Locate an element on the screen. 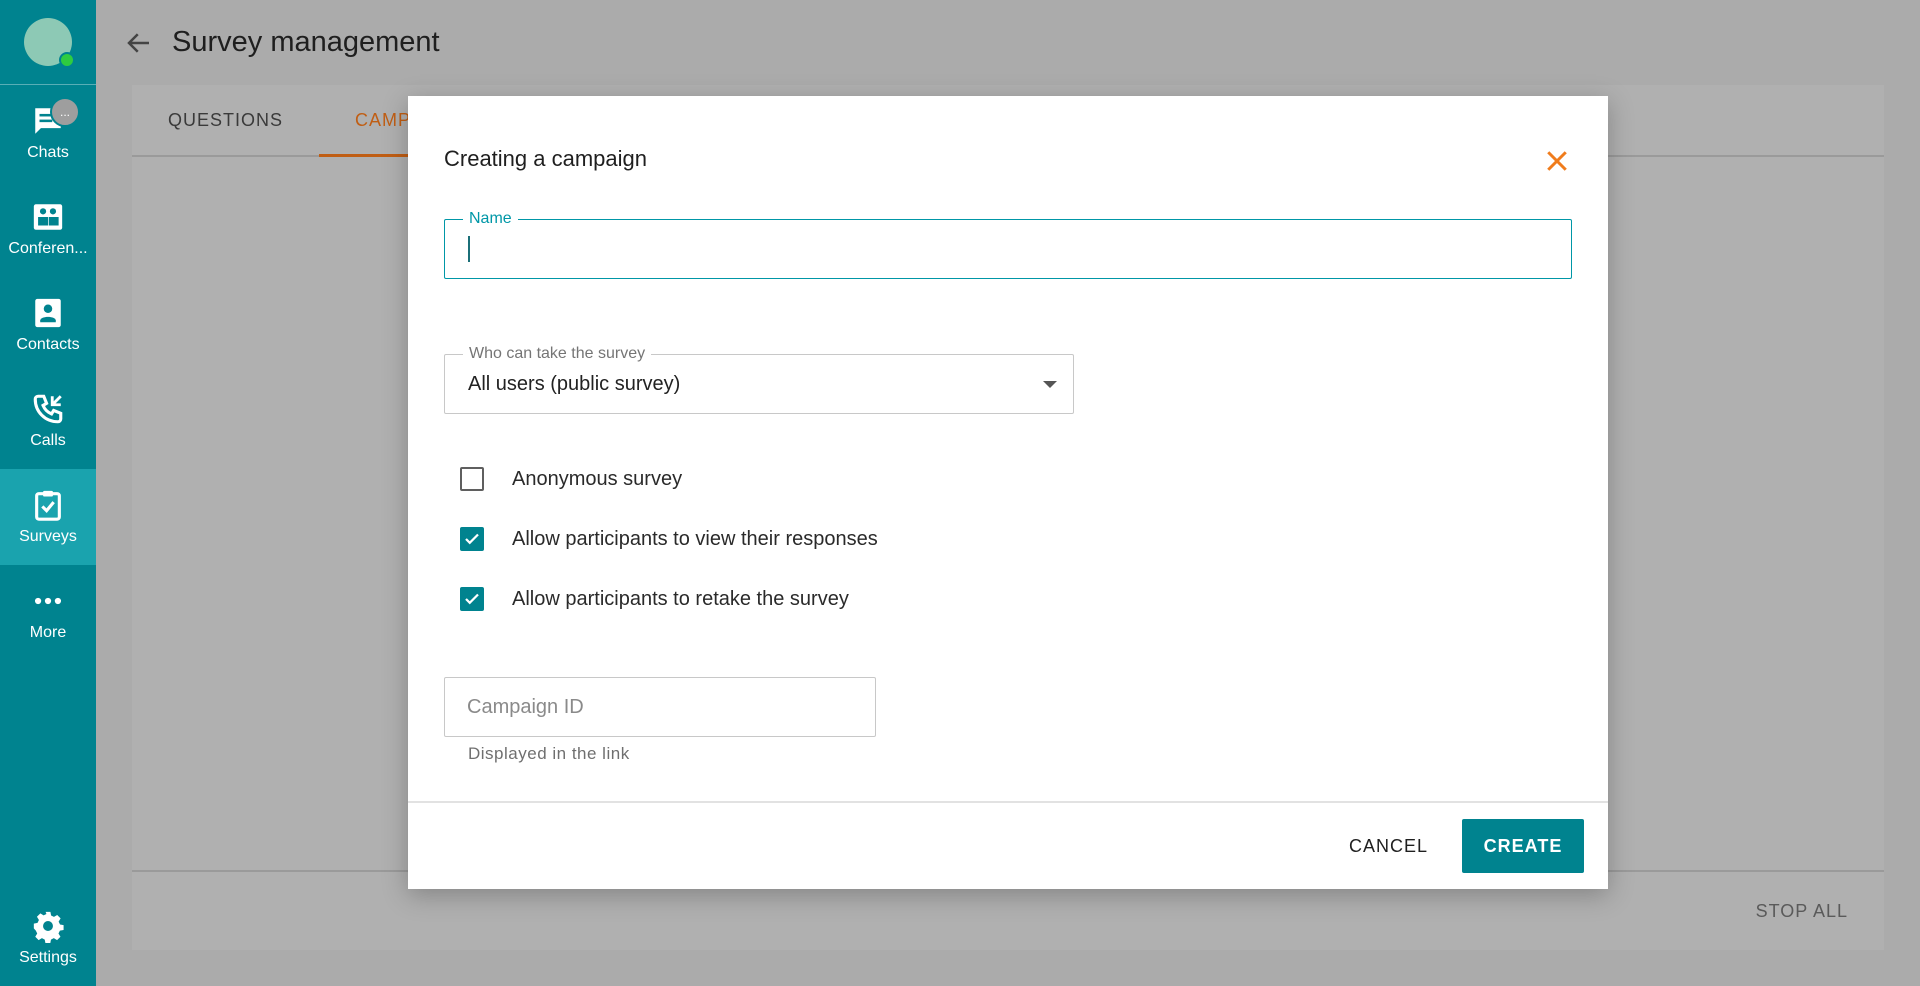 Image resolution: width=1920 pixels, height=986 pixels. contacts-icon is located at coordinates (48, 313).